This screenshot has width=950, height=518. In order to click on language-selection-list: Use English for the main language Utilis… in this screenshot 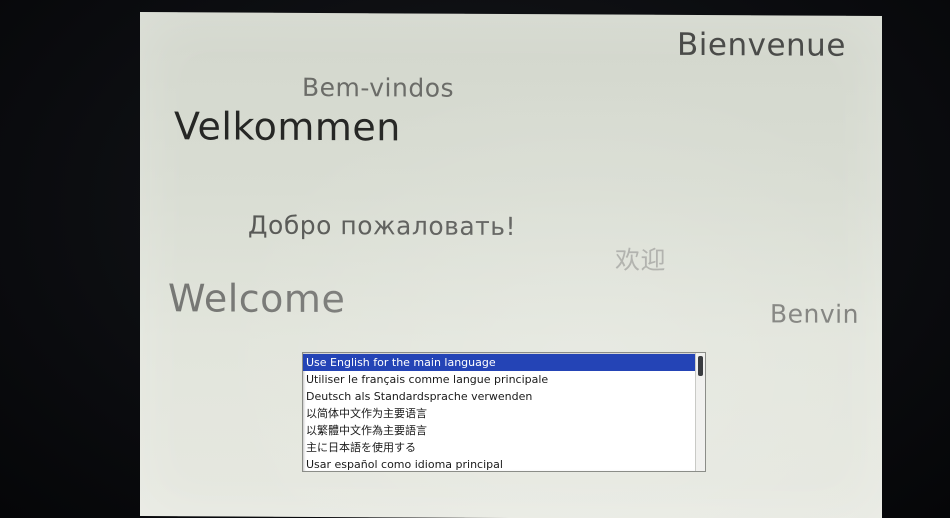, I will do `click(504, 412)`.